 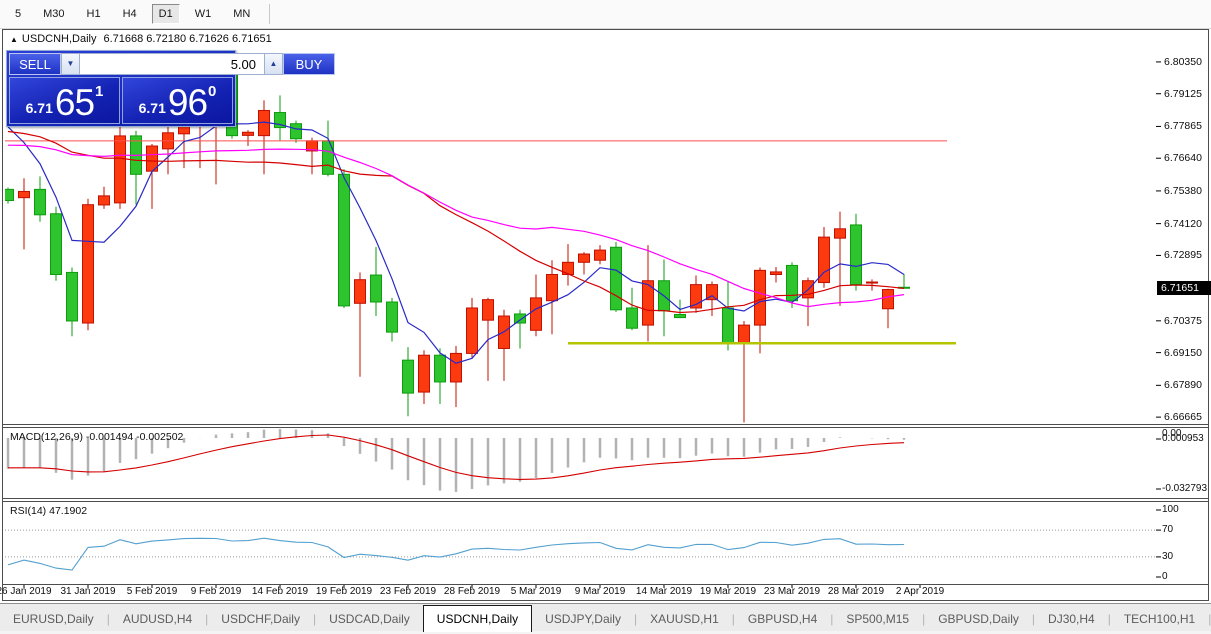 I want to click on macd-splitter, so click(x=605, y=424).